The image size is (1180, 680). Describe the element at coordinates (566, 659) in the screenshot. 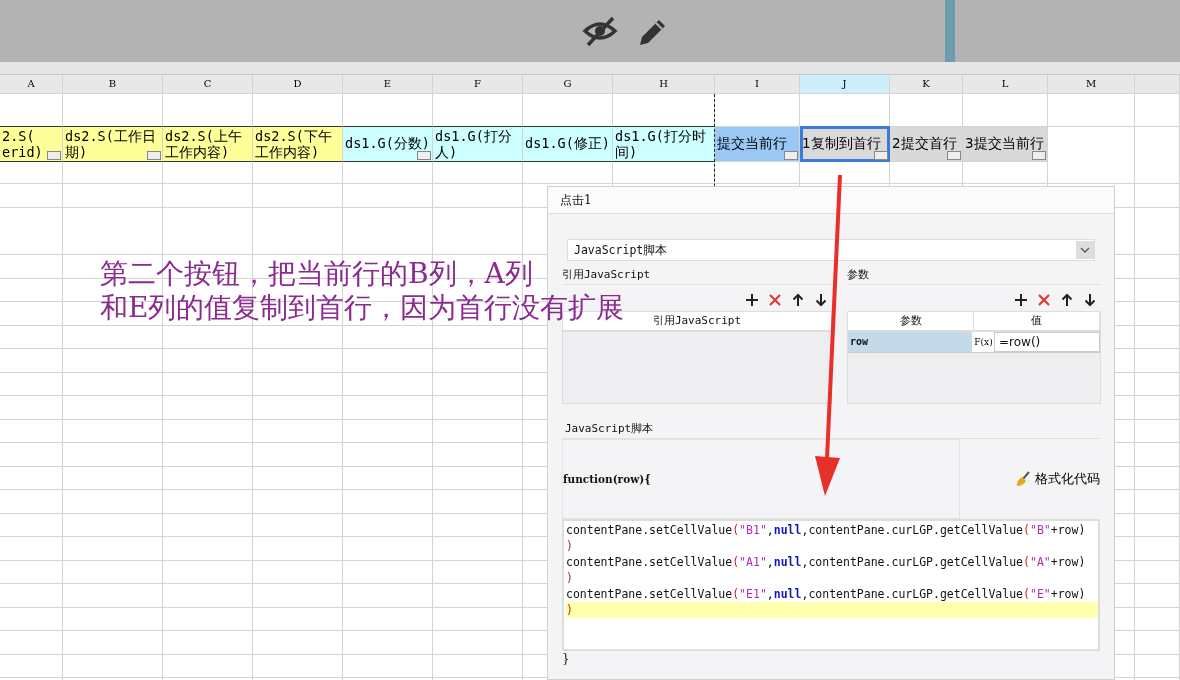

I see `function-closing: }` at that location.